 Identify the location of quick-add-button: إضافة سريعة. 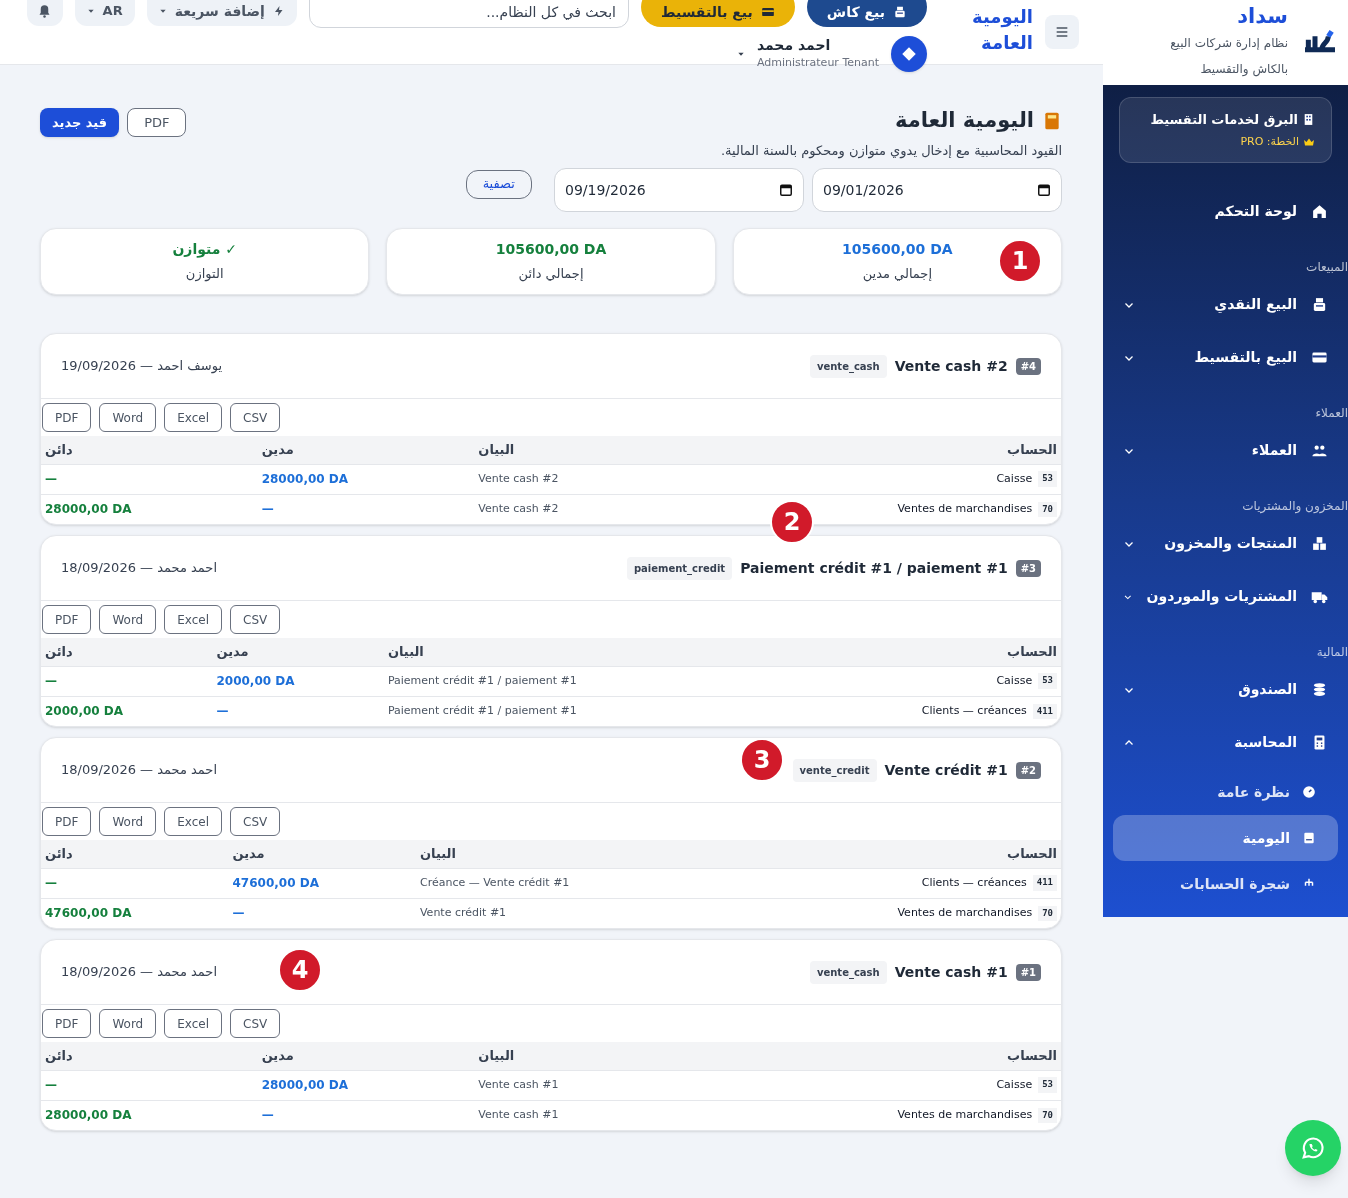
(221, 13).